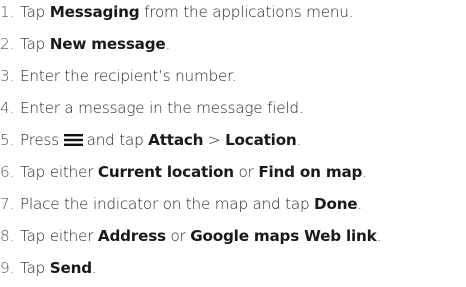  What do you see at coordinates (336, 204) in the screenshot?
I see `button-name-done: Done` at bounding box center [336, 204].